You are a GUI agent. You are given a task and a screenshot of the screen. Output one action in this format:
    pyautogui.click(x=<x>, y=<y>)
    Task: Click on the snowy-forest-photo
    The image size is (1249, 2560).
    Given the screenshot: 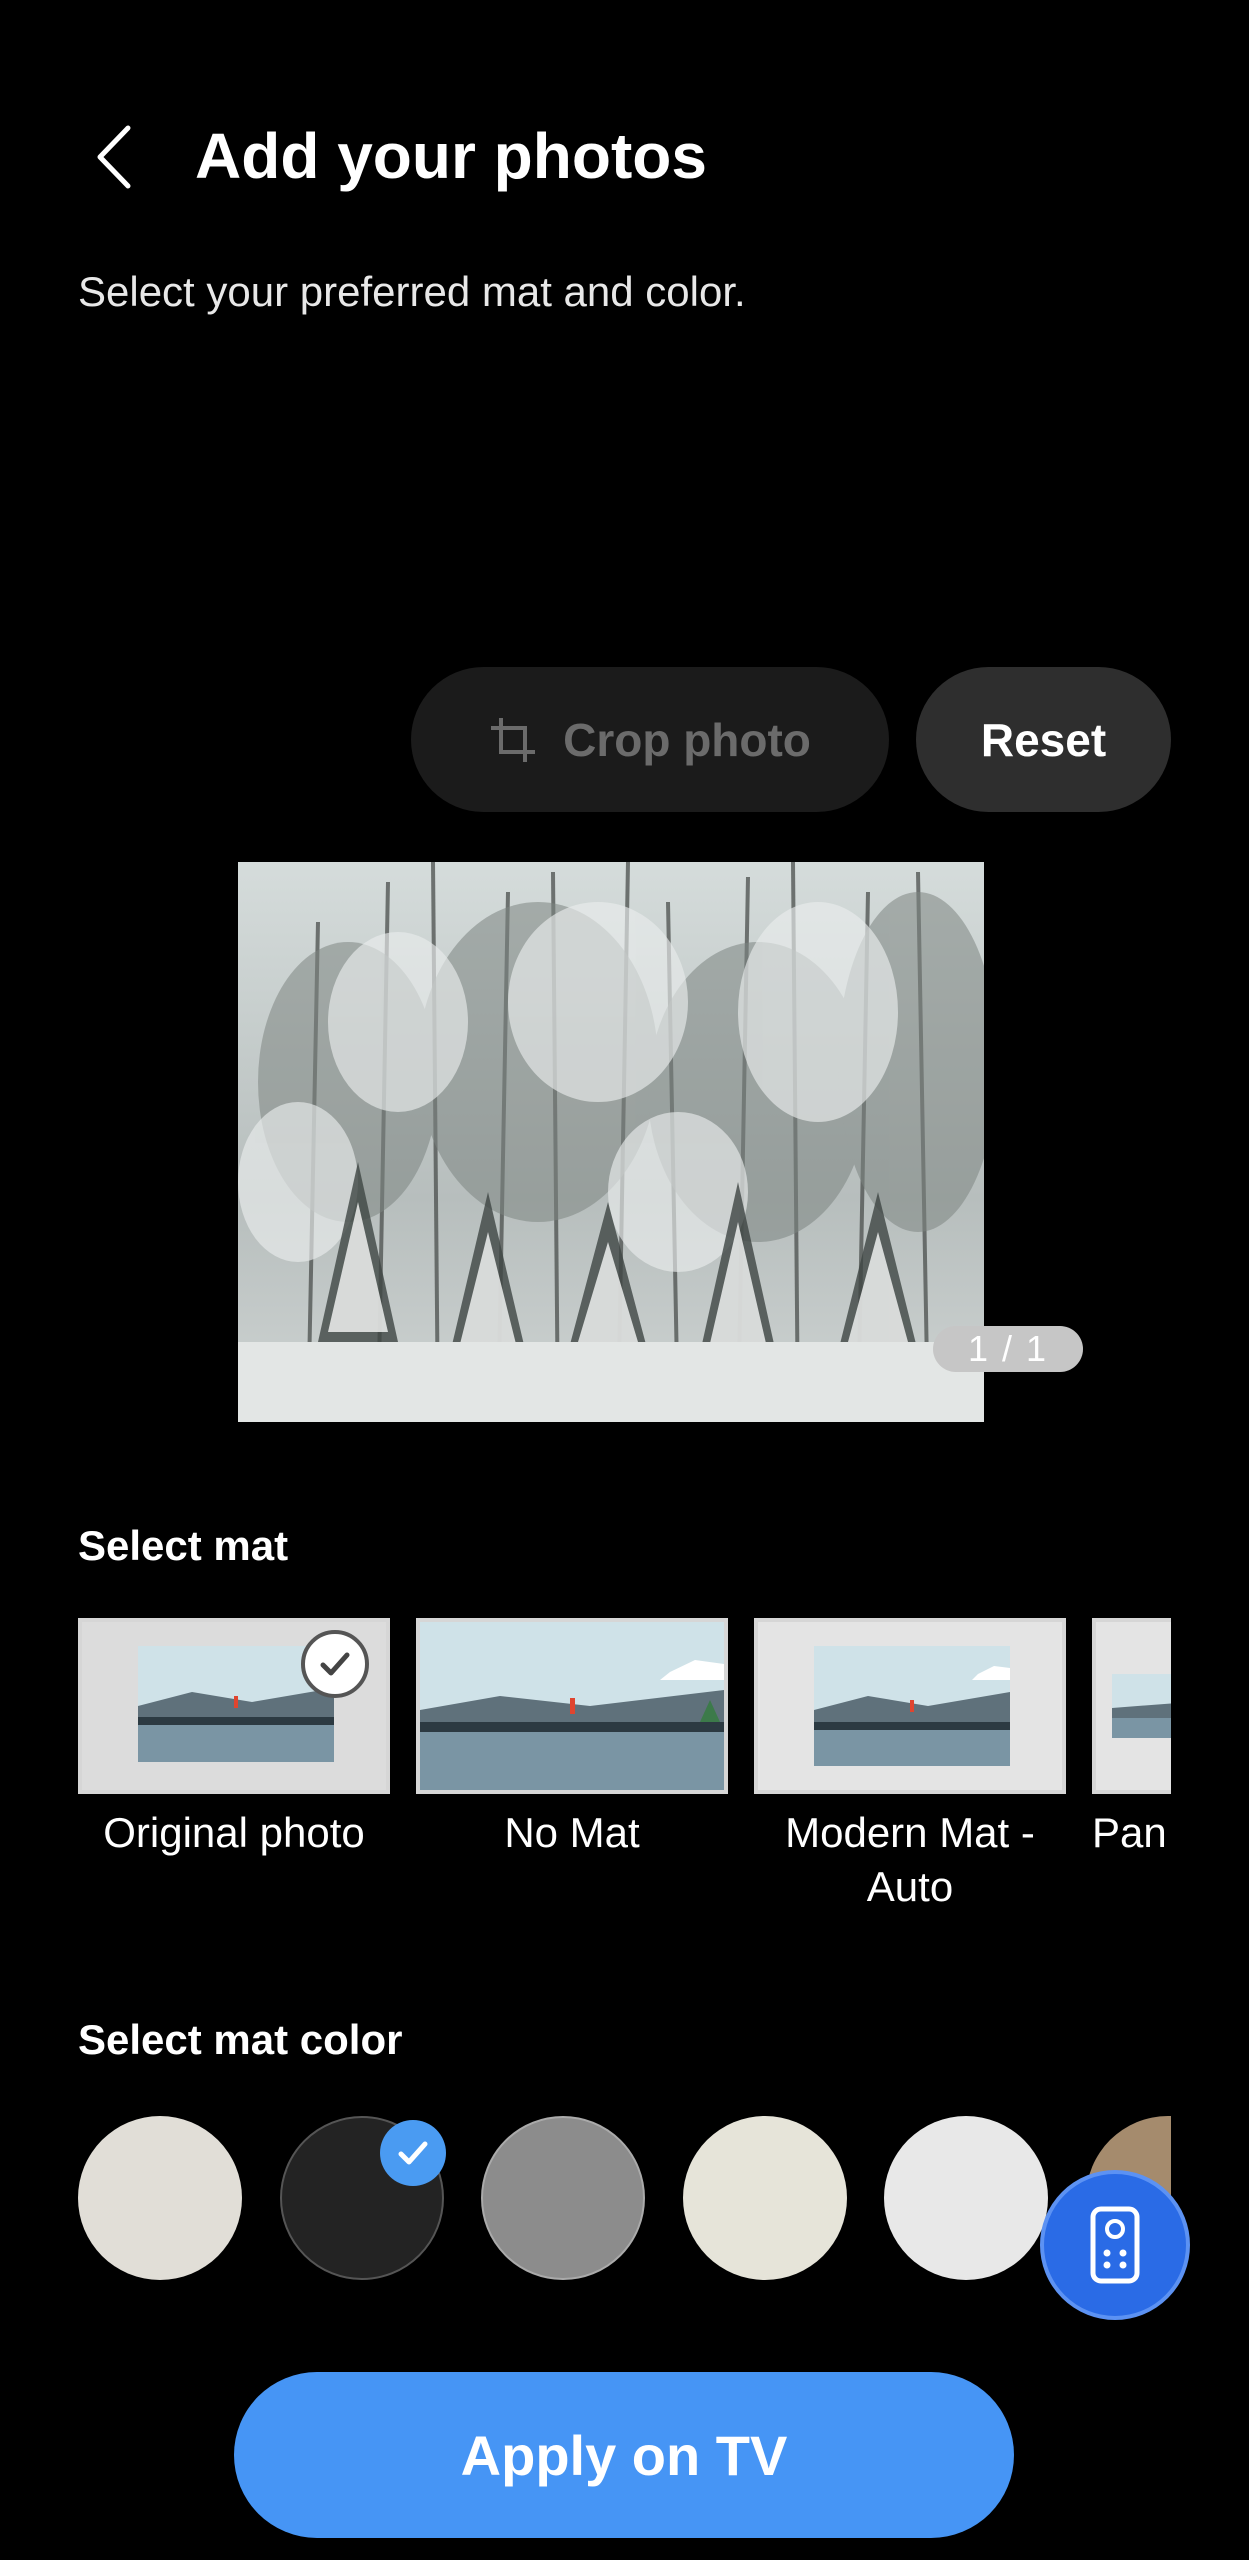 What is the action you would take?
    pyautogui.click(x=611, y=1142)
    